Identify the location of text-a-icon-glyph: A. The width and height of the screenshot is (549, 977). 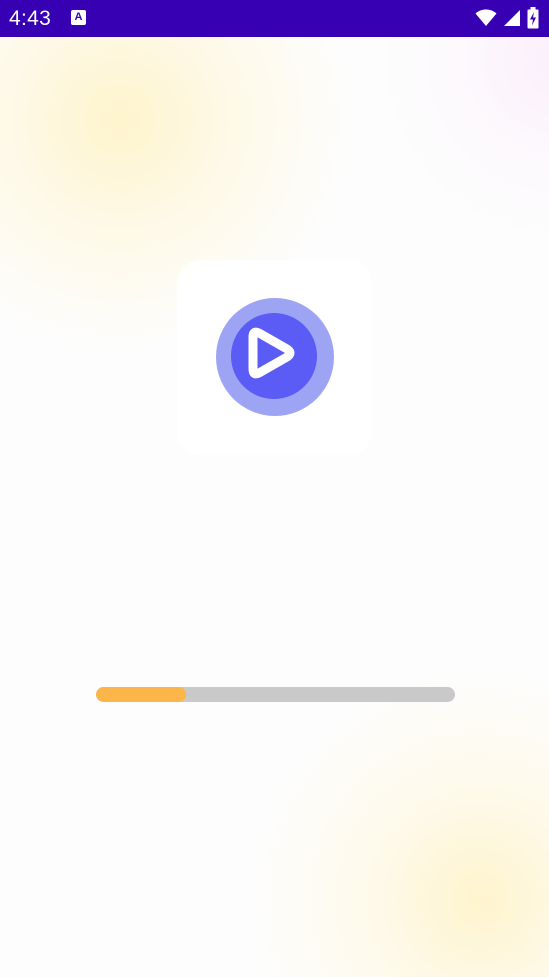
(78, 17).